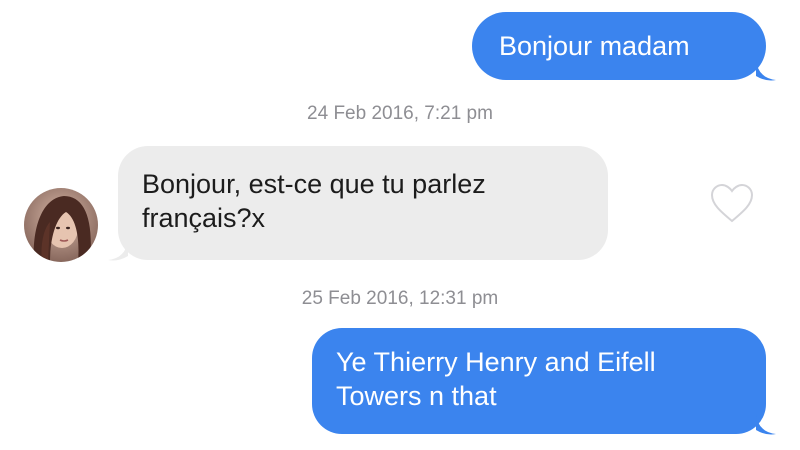  I want to click on timestamp: 24 Feb 2016, 7:21 pm, so click(400, 113).